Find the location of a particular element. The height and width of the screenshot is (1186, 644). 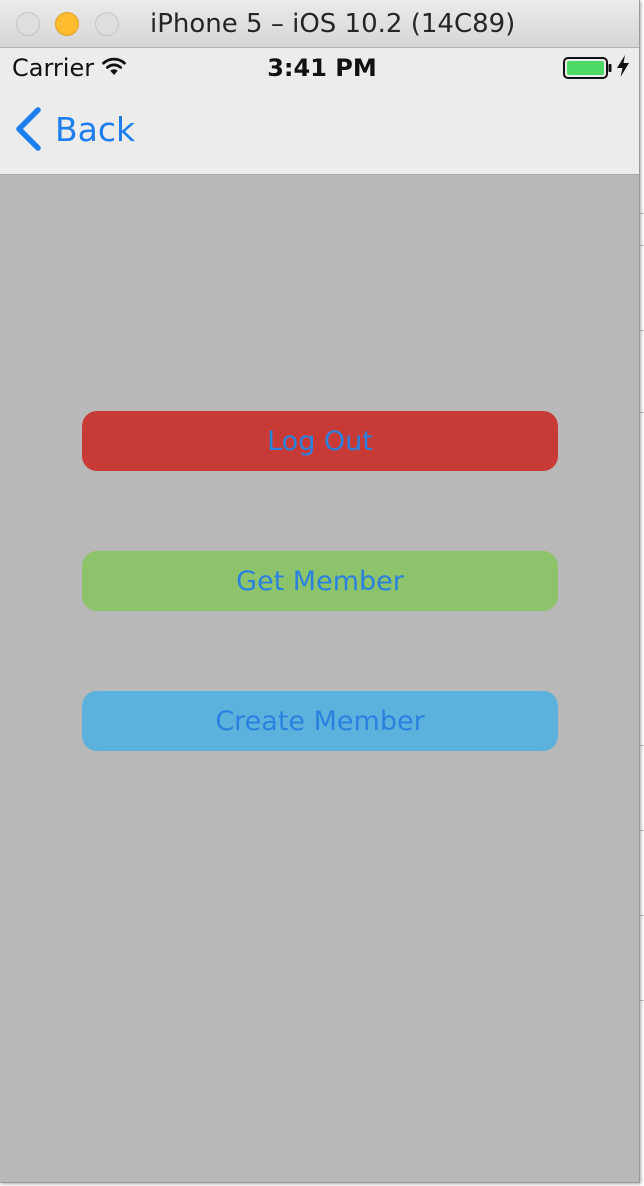

chevron-left-icon is located at coordinates (28, 129).